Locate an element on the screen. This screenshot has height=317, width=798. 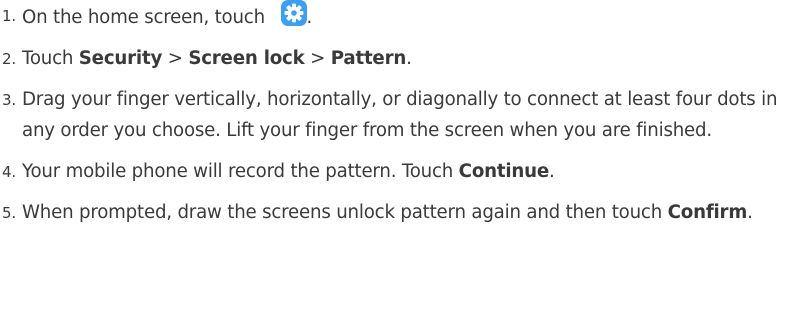
menu-item-security: Security is located at coordinates (120, 58).